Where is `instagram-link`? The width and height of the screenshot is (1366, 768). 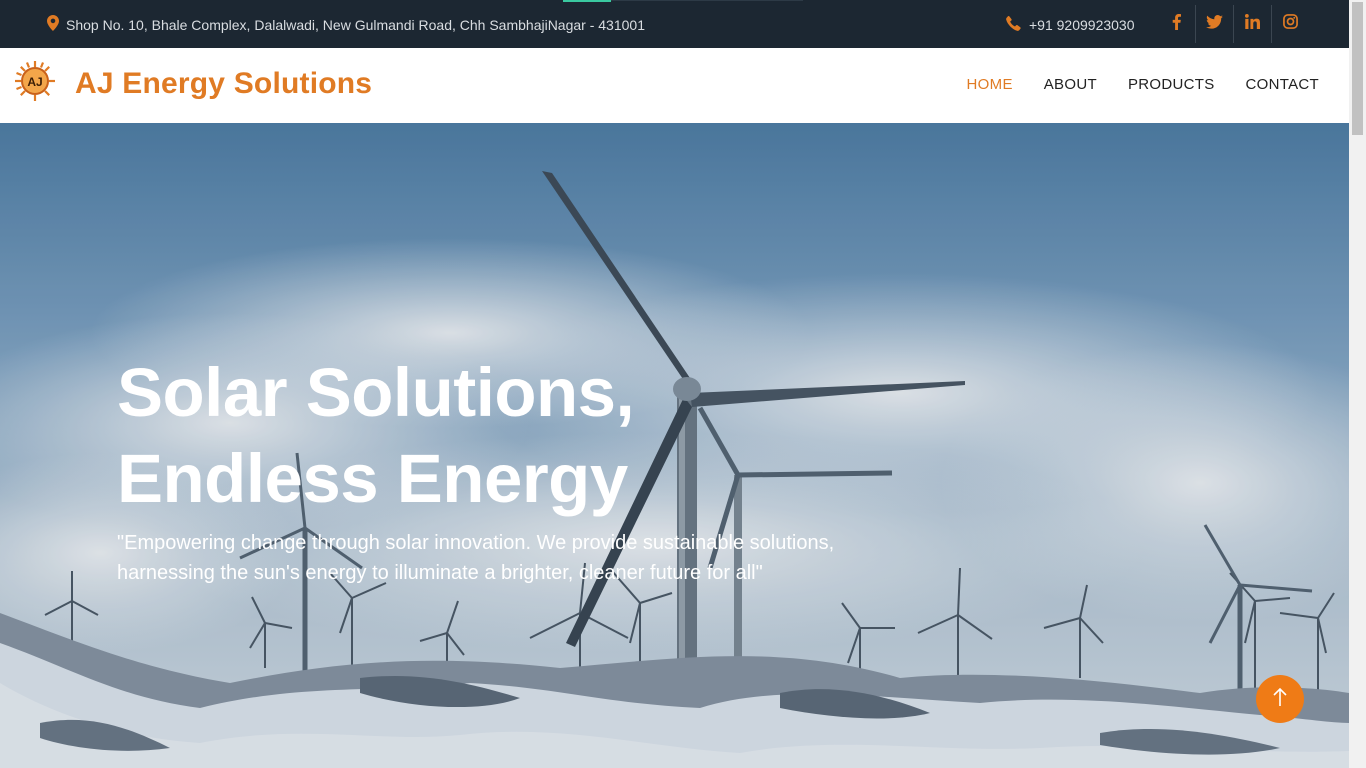
instagram-link is located at coordinates (1290, 24).